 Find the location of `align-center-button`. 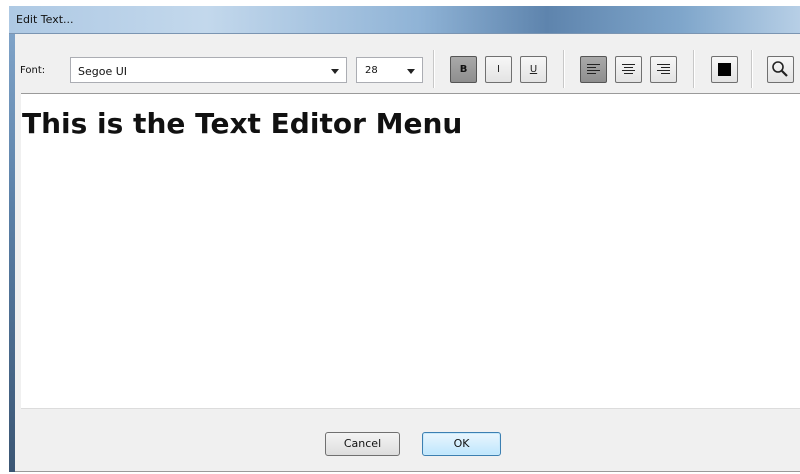

align-center-button is located at coordinates (628, 69).